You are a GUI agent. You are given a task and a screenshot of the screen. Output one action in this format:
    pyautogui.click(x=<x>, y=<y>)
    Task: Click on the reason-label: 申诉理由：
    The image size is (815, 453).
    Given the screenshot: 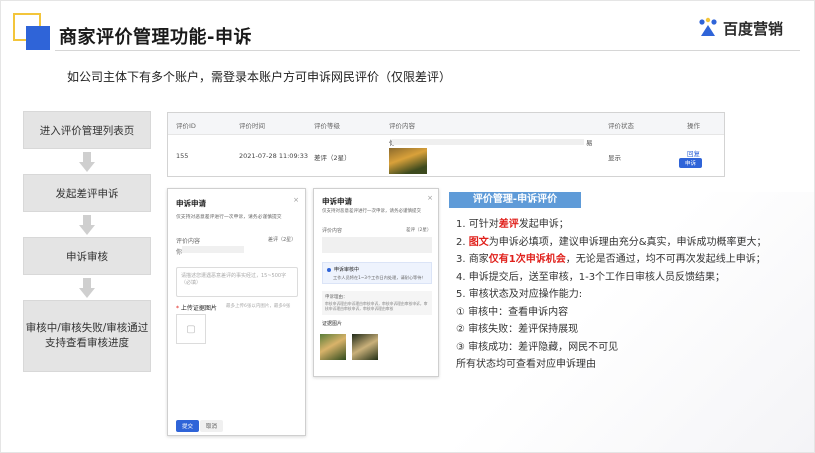 What is the action you would take?
    pyautogui.click(x=336, y=297)
    